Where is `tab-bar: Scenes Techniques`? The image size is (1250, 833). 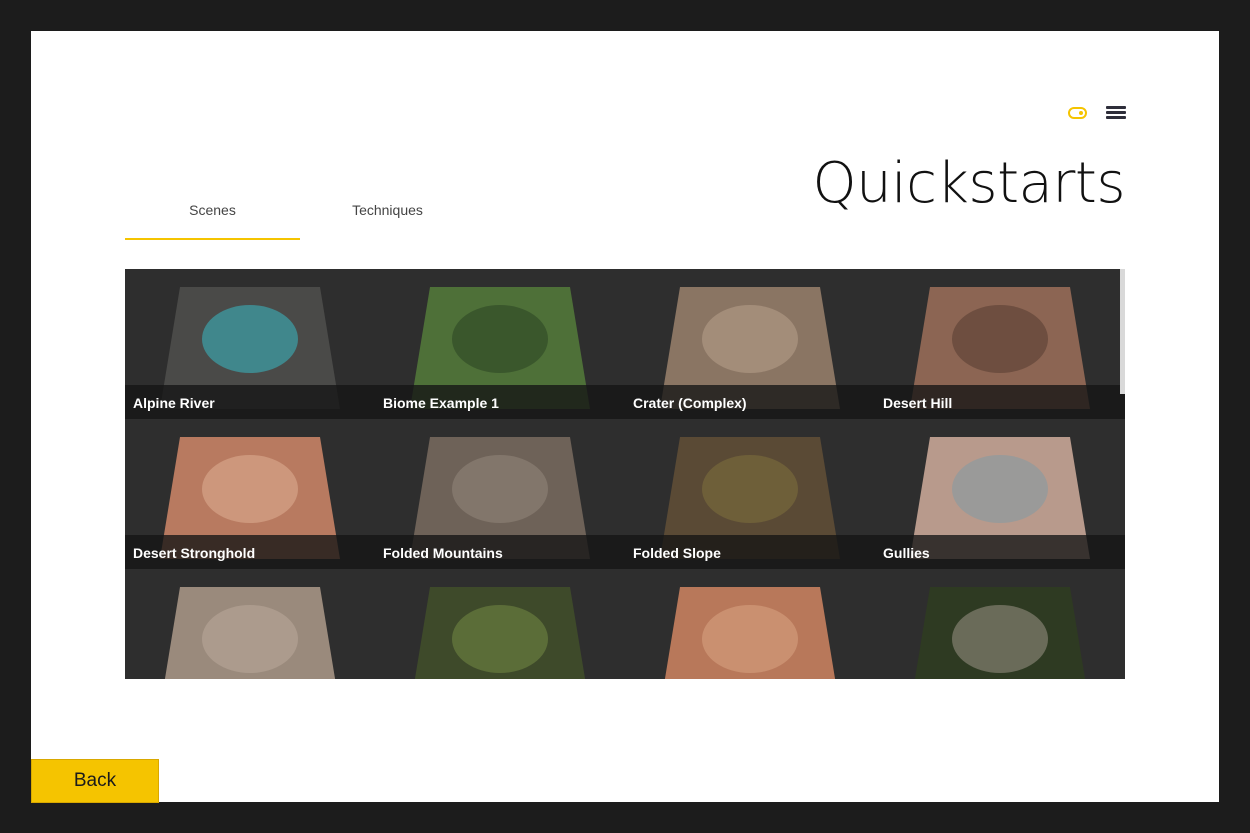
tab-bar: Scenes Techniques is located at coordinates (315, 215).